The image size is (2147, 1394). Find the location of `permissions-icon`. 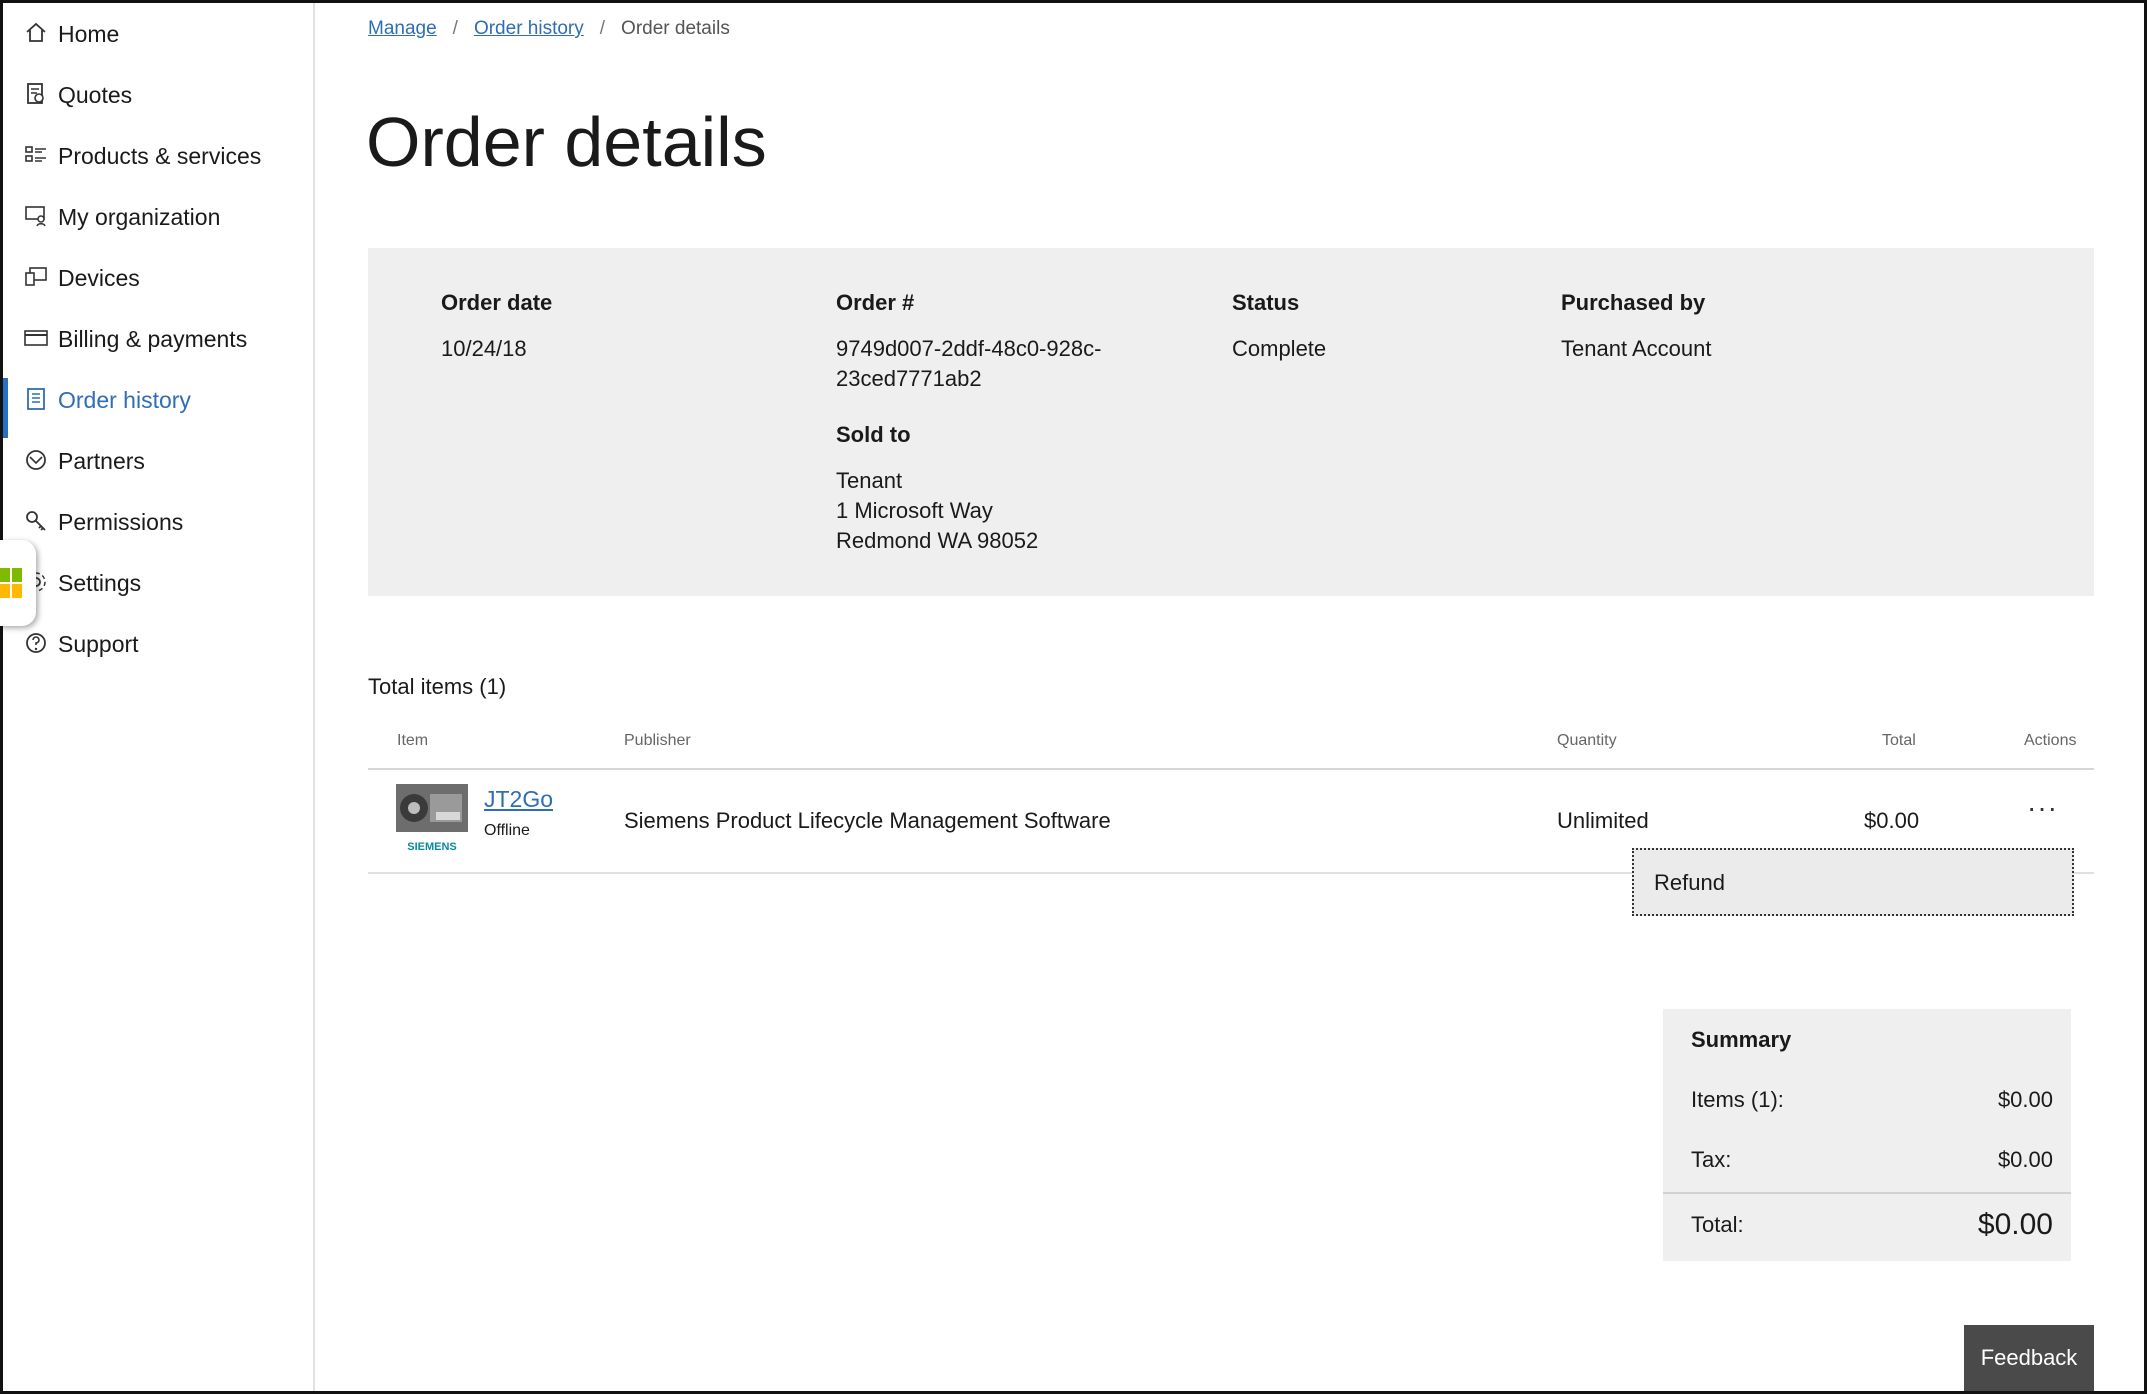

permissions-icon is located at coordinates (36, 521).